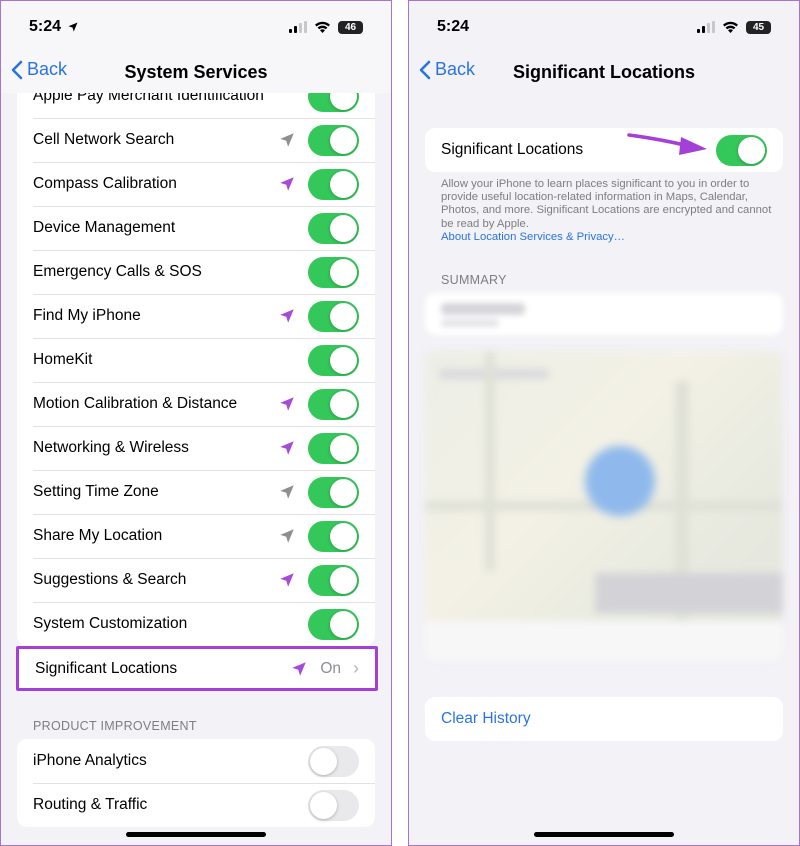 The image size is (800, 846). What do you see at coordinates (196, 580) in the screenshot?
I see `service-row-suggestions-search: Suggestions & Search` at bounding box center [196, 580].